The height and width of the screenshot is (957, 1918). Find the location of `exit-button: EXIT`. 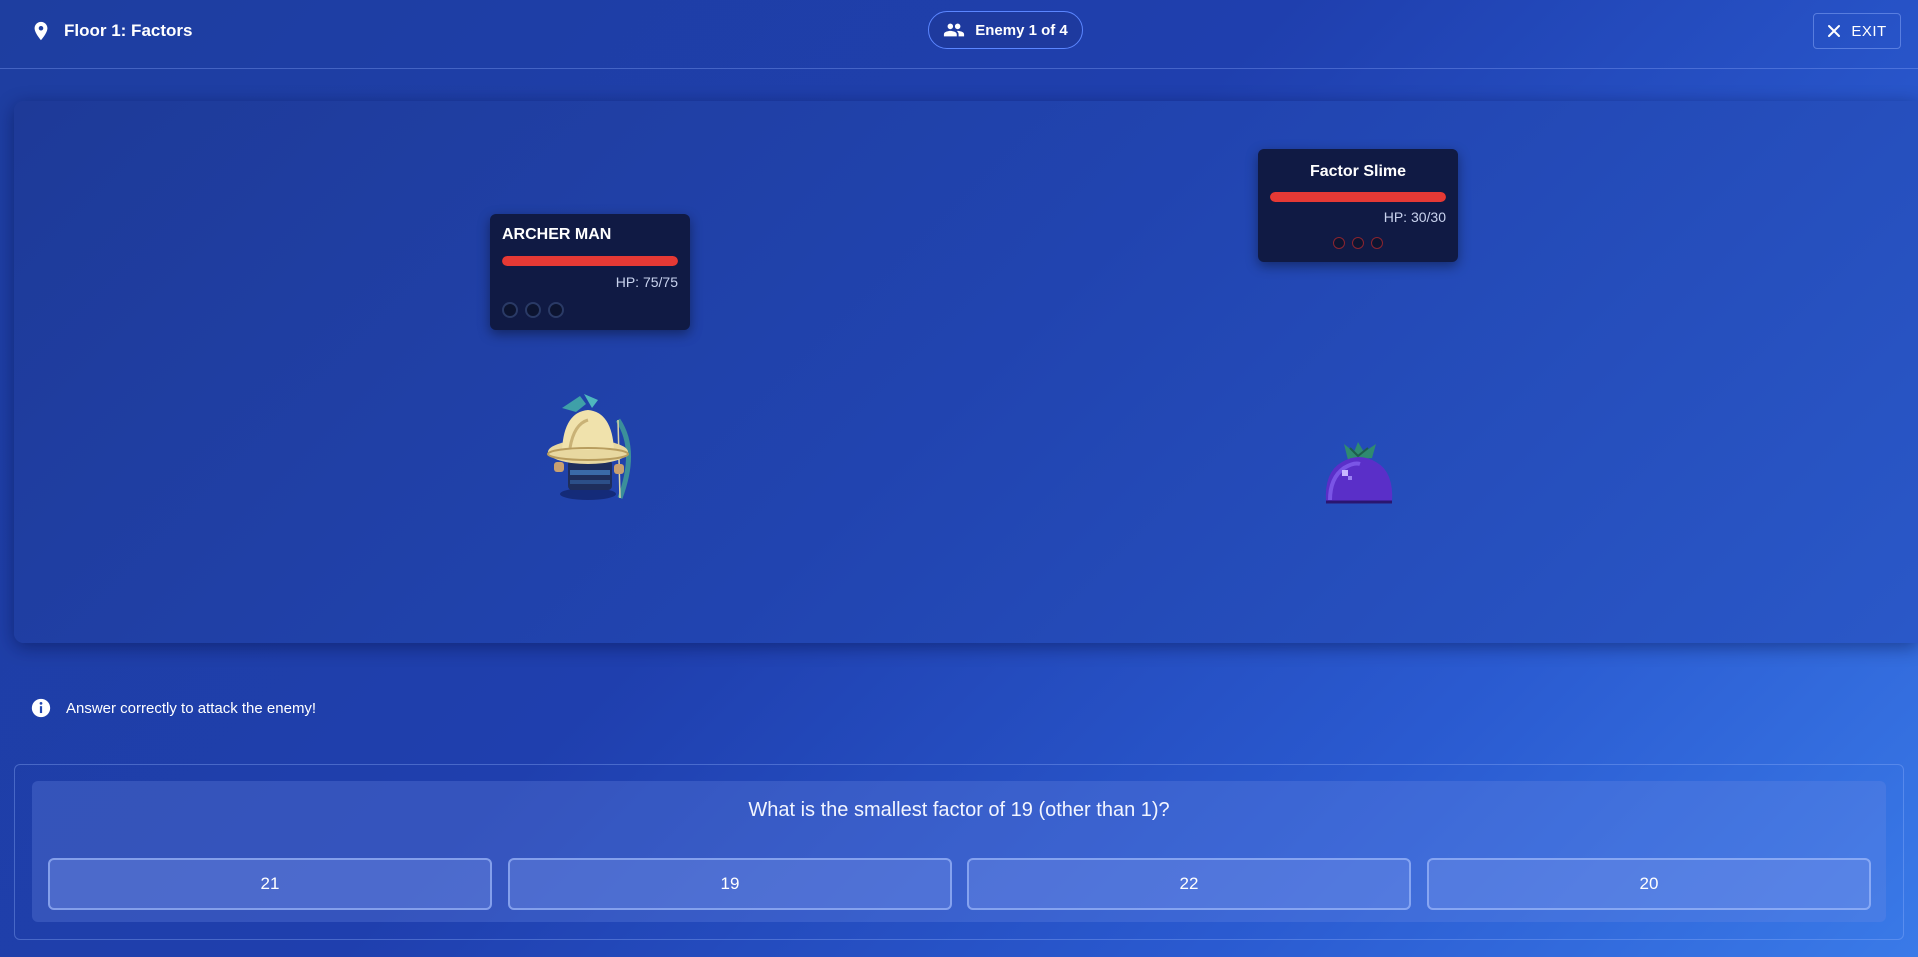

exit-button: EXIT is located at coordinates (1857, 31).